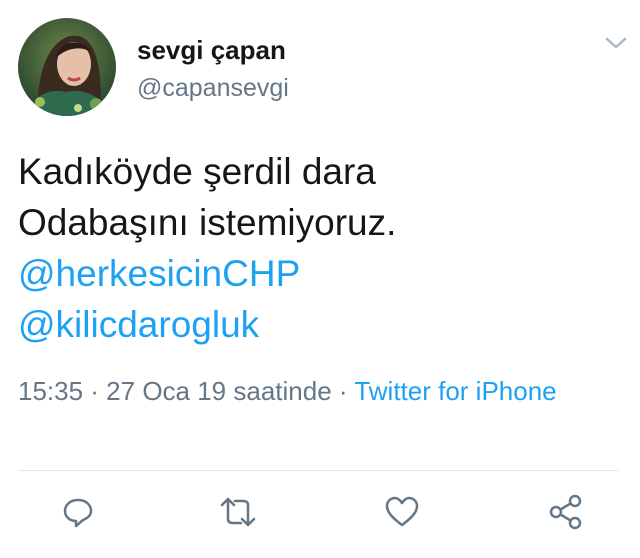 The height and width of the screenshot is (558, 640). Describe the element at coordinates (402, 512) in the screenshot. I see `heart-icon` at that location.